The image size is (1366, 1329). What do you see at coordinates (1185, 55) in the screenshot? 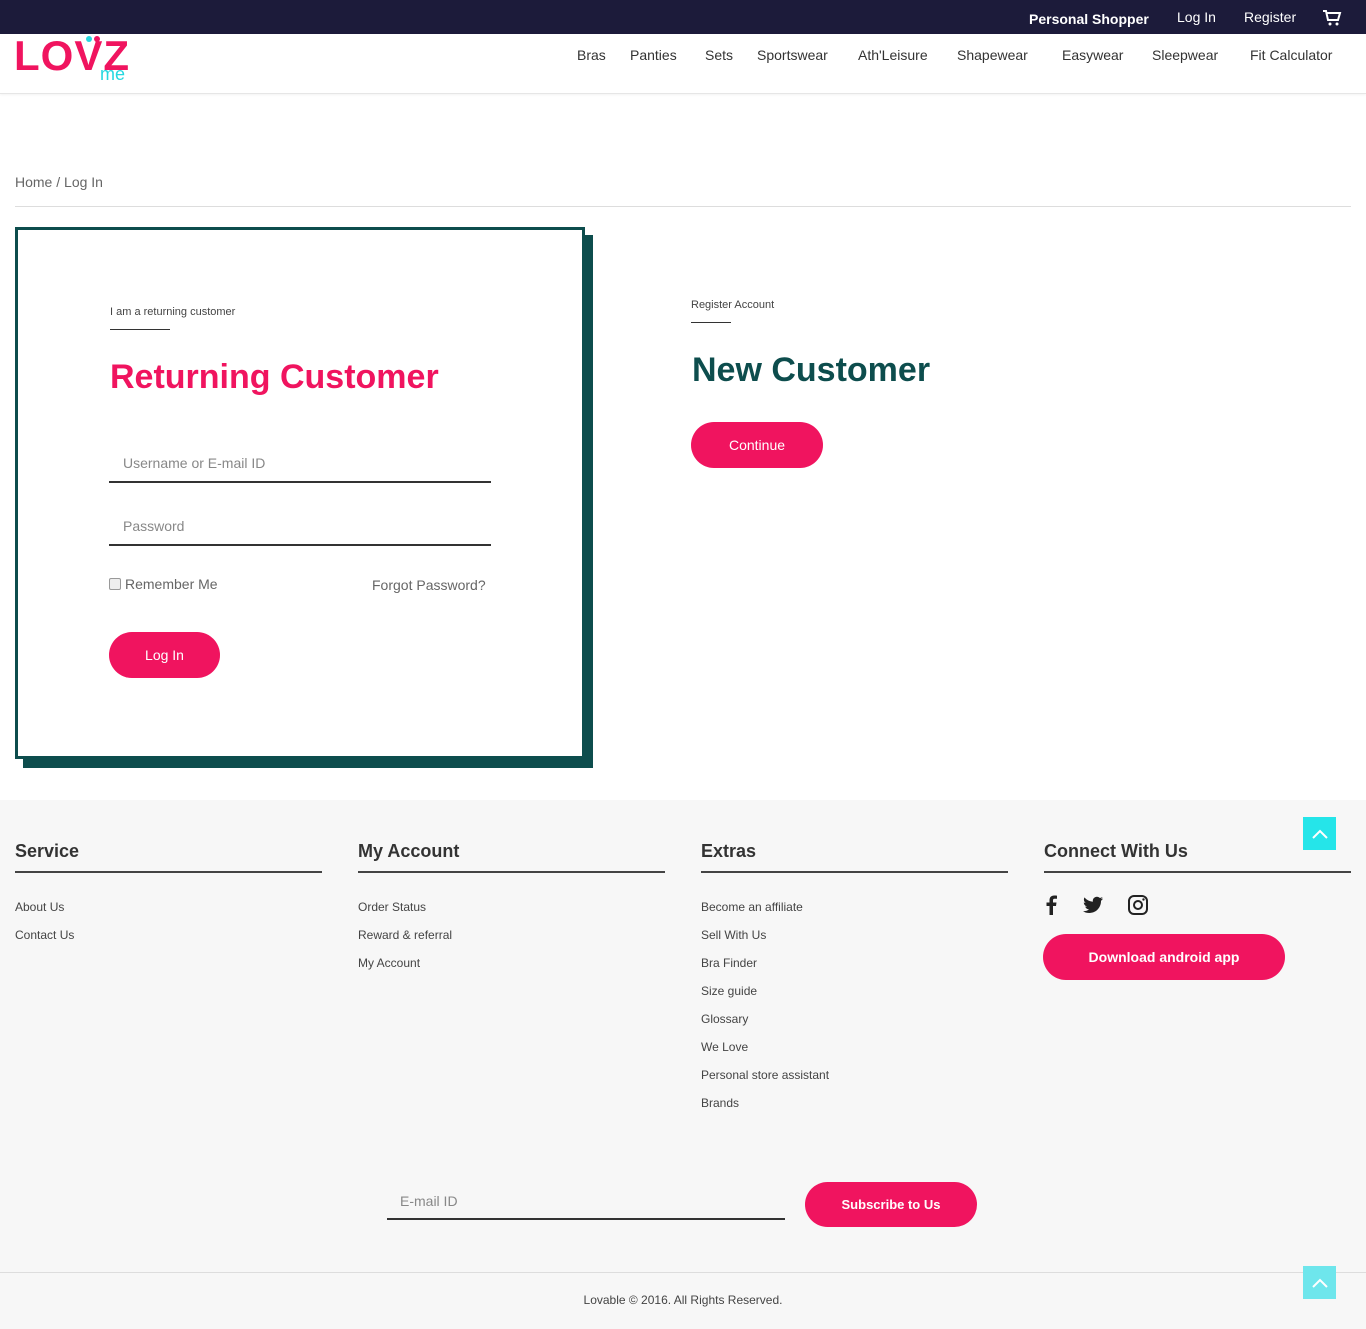
I see `nav-sleepwear: Sleepwear` at bounding box center [1185, 55].